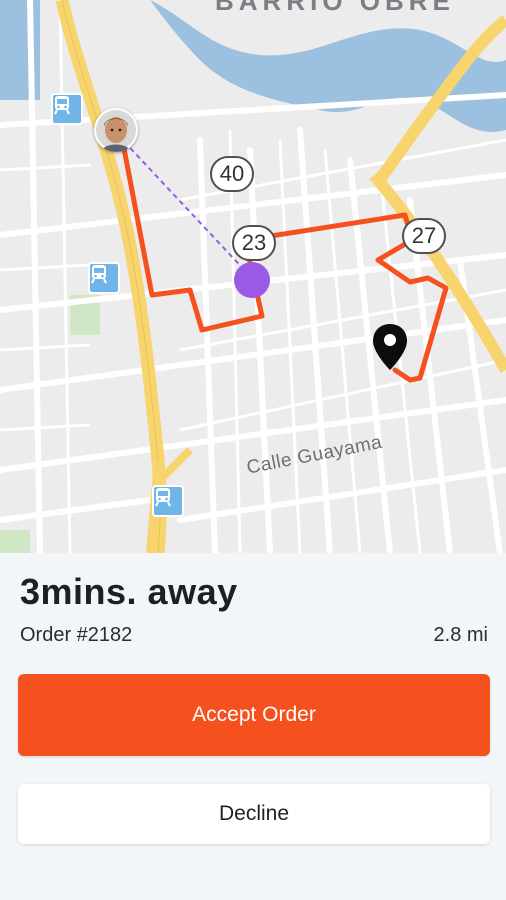 The height and width of the screenshot is (900, 506). I want to click on district-label: BARRIO OBRE, so click(335, 8).